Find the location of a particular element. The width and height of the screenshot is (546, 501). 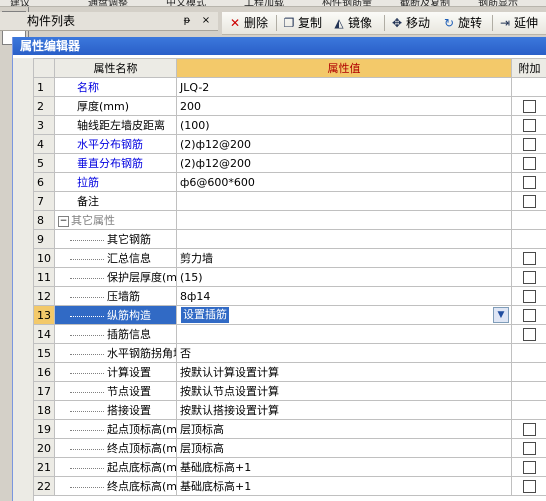

property-value-cell: (15) is located at coordinates (344, 277).